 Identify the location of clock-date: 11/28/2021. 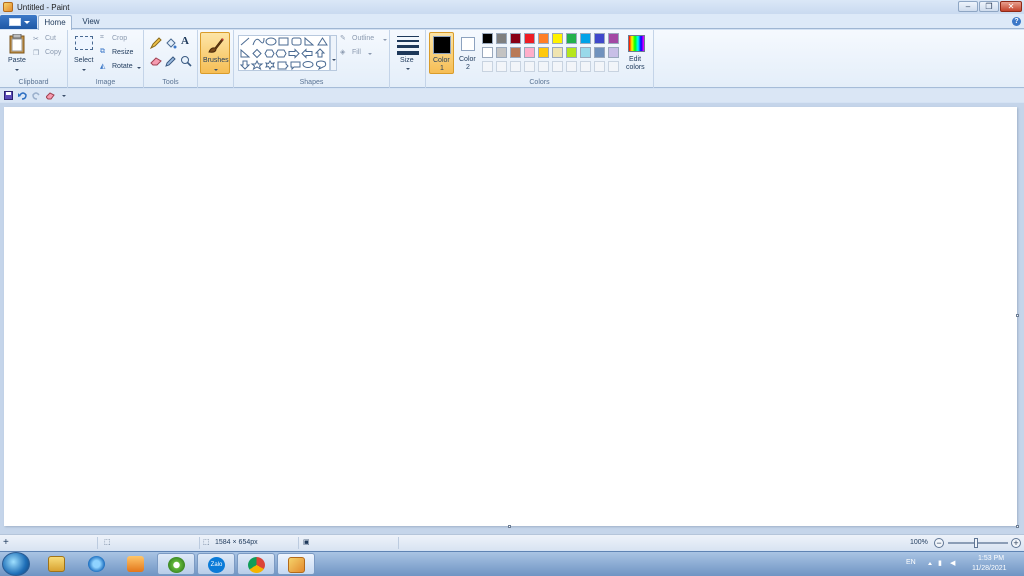
(989, 568).